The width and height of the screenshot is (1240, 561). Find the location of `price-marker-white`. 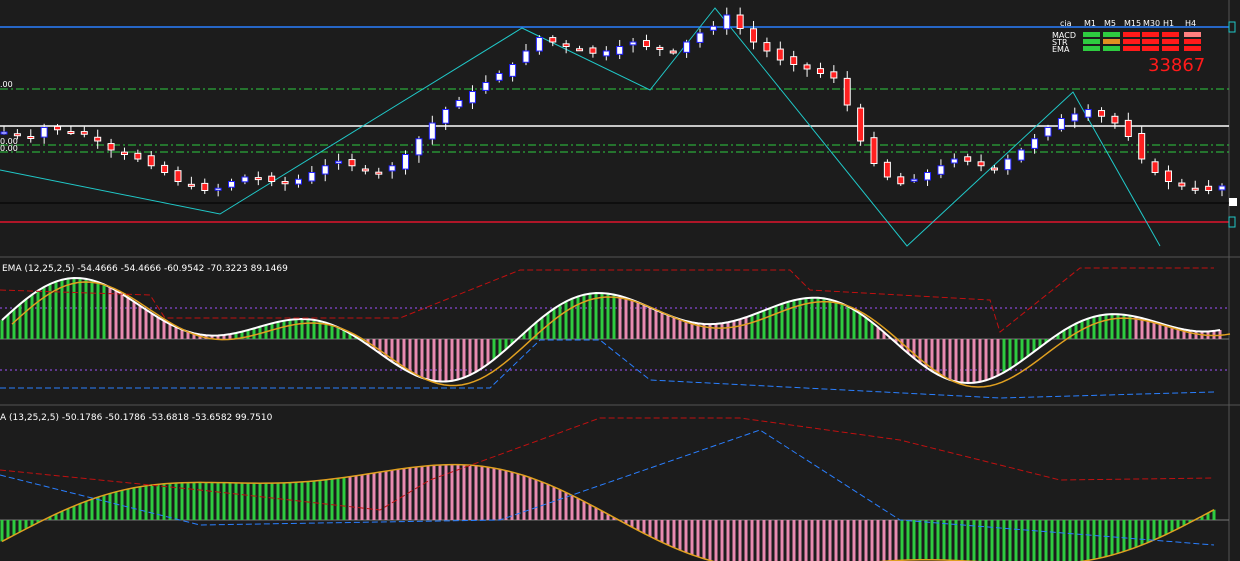

price-marker-white is located at coordinates (1233, 202).